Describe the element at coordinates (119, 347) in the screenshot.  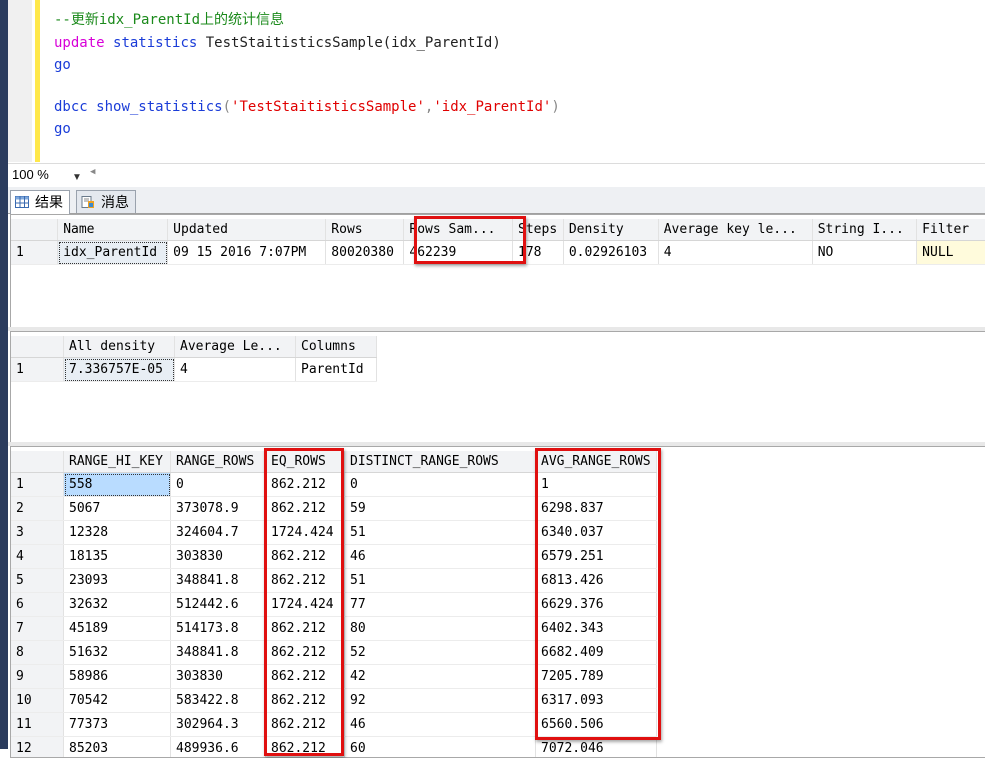
I see `column-header: All density` at that location.